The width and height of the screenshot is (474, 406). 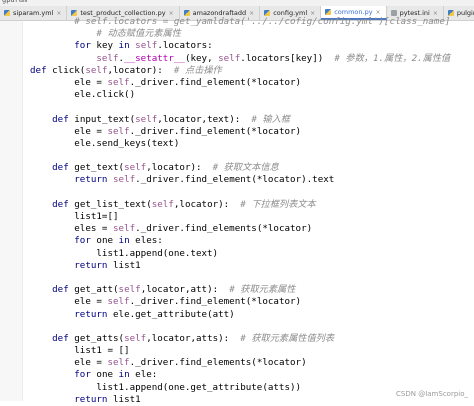 What do you see at coordinates (110, 204) in the screenshot?
I see `code-token: get_list_text(` at bounding box center [110, 204].